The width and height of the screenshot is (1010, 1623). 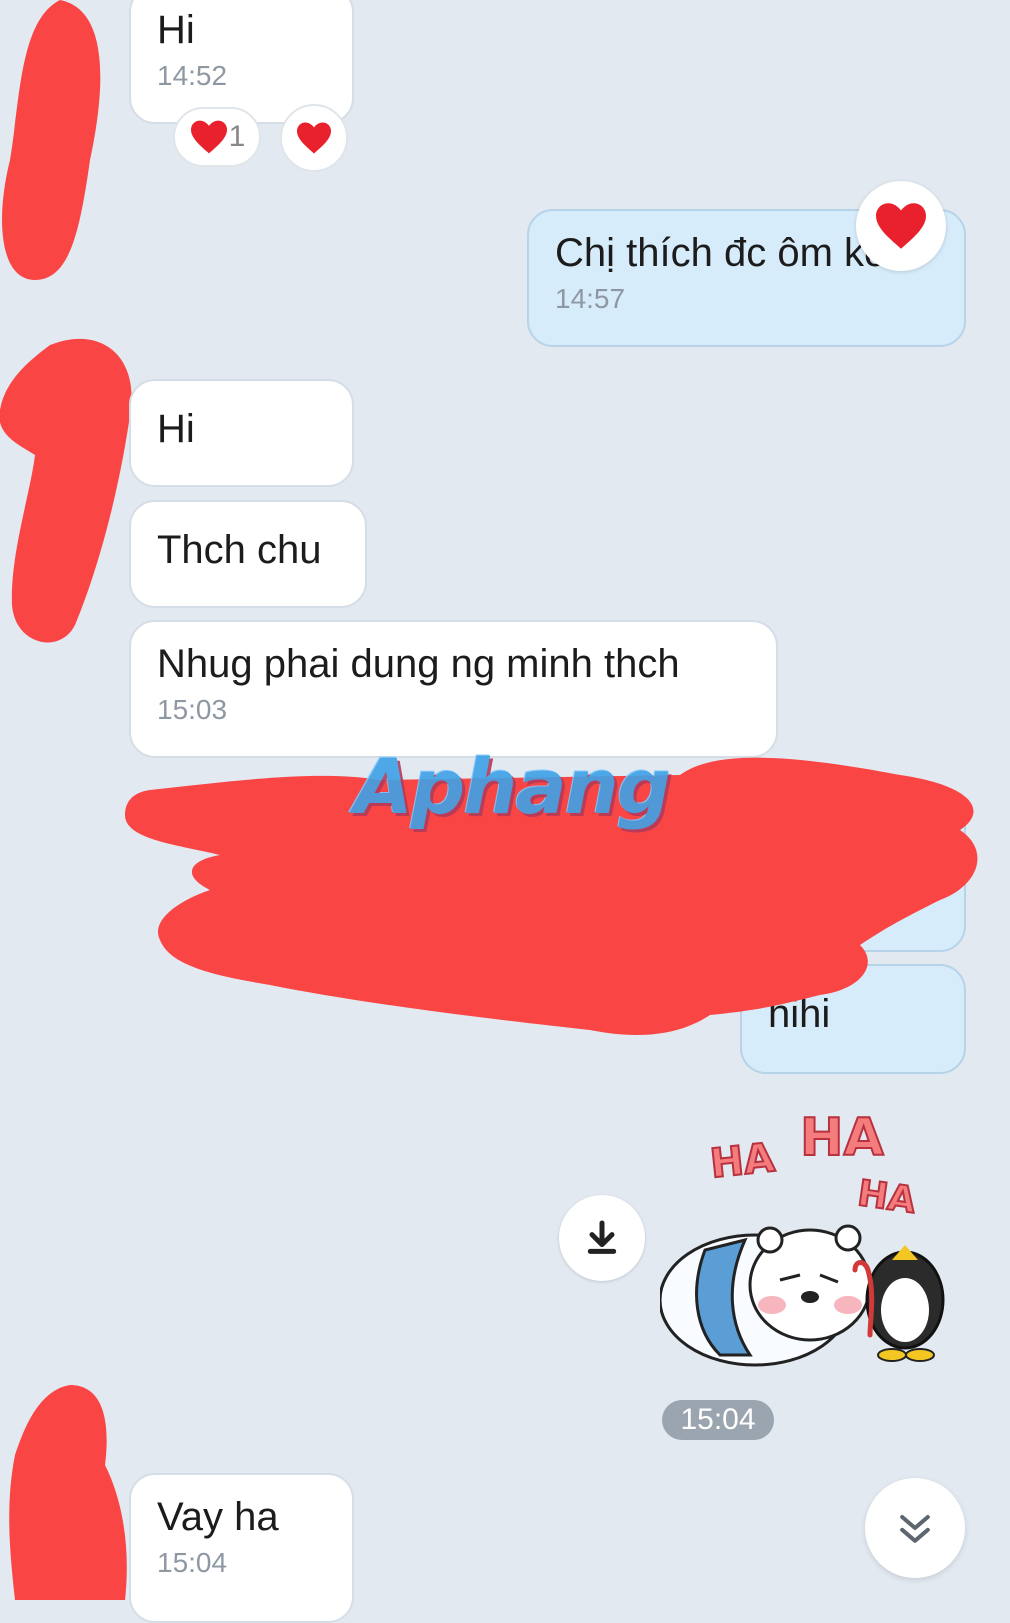 I want to click on reaction-count-badge: 1, so click(x=217, y=137).